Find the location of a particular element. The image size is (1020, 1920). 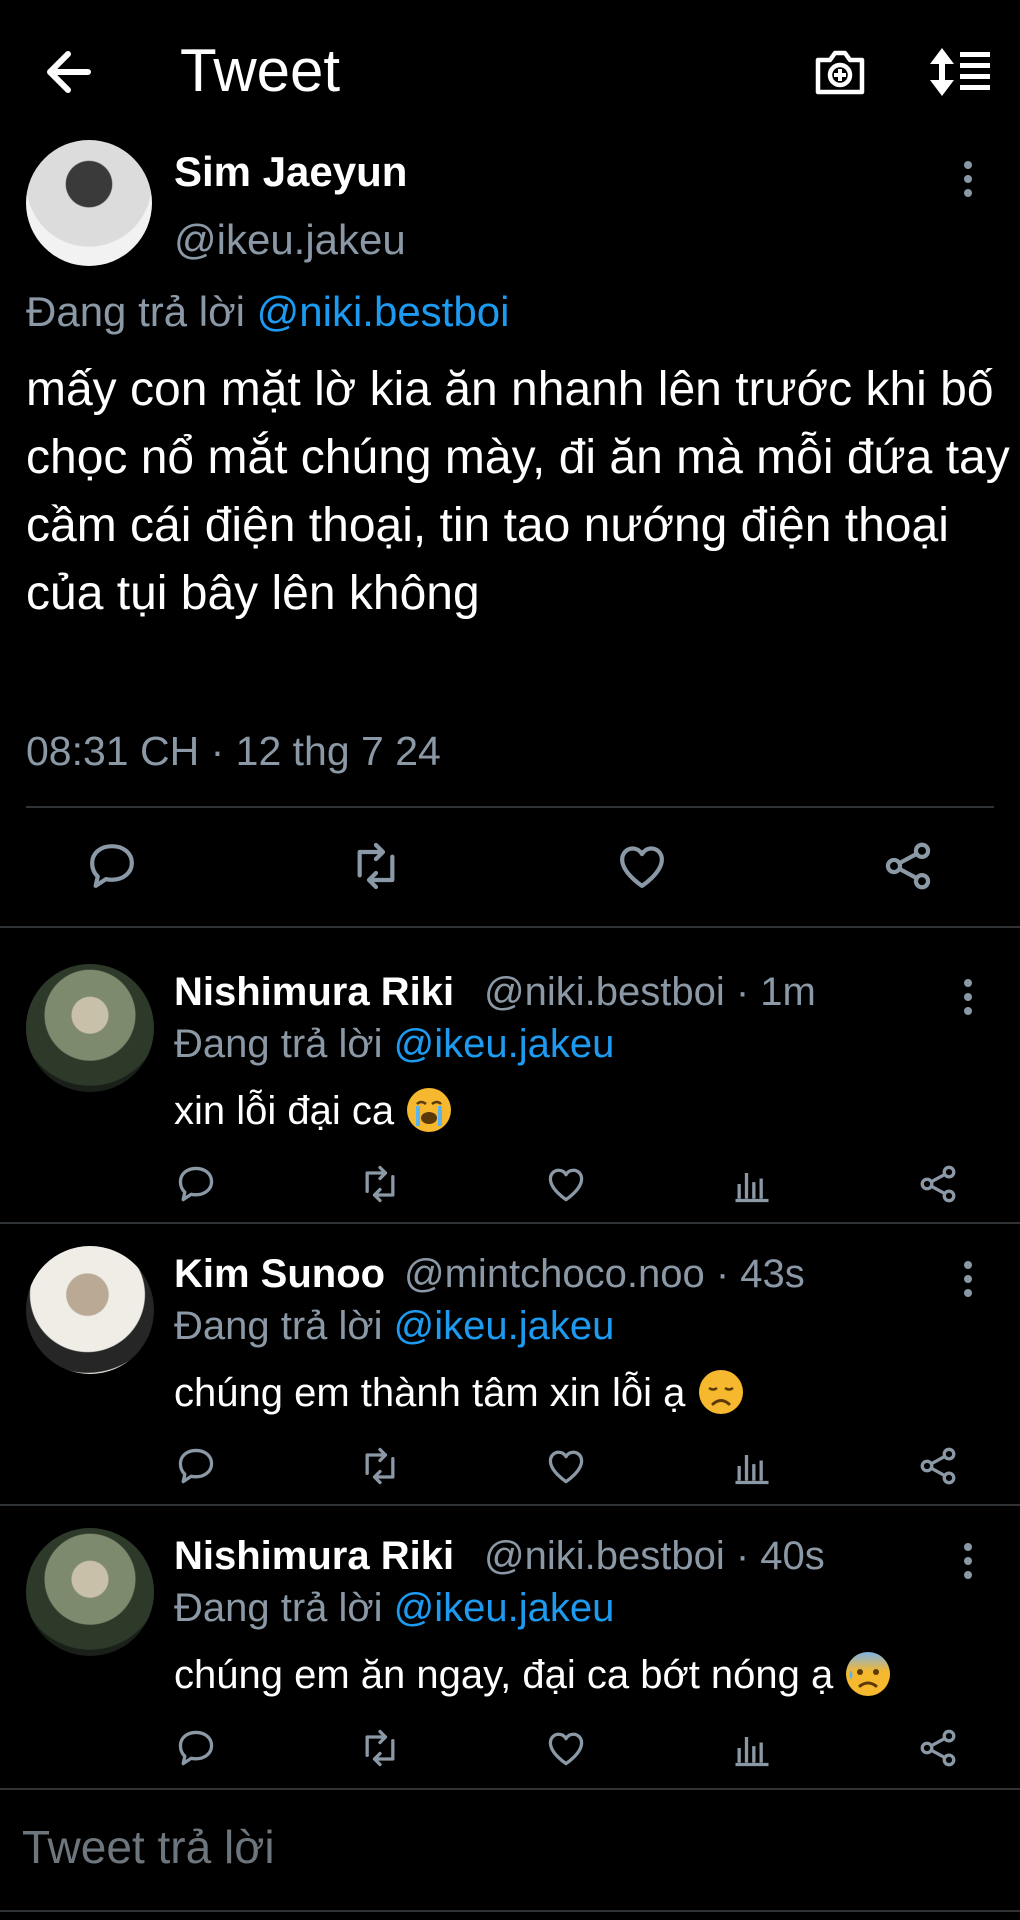

reply-author-handle: @niki.bestboi · 40s is located at coordinates (654, 1556).